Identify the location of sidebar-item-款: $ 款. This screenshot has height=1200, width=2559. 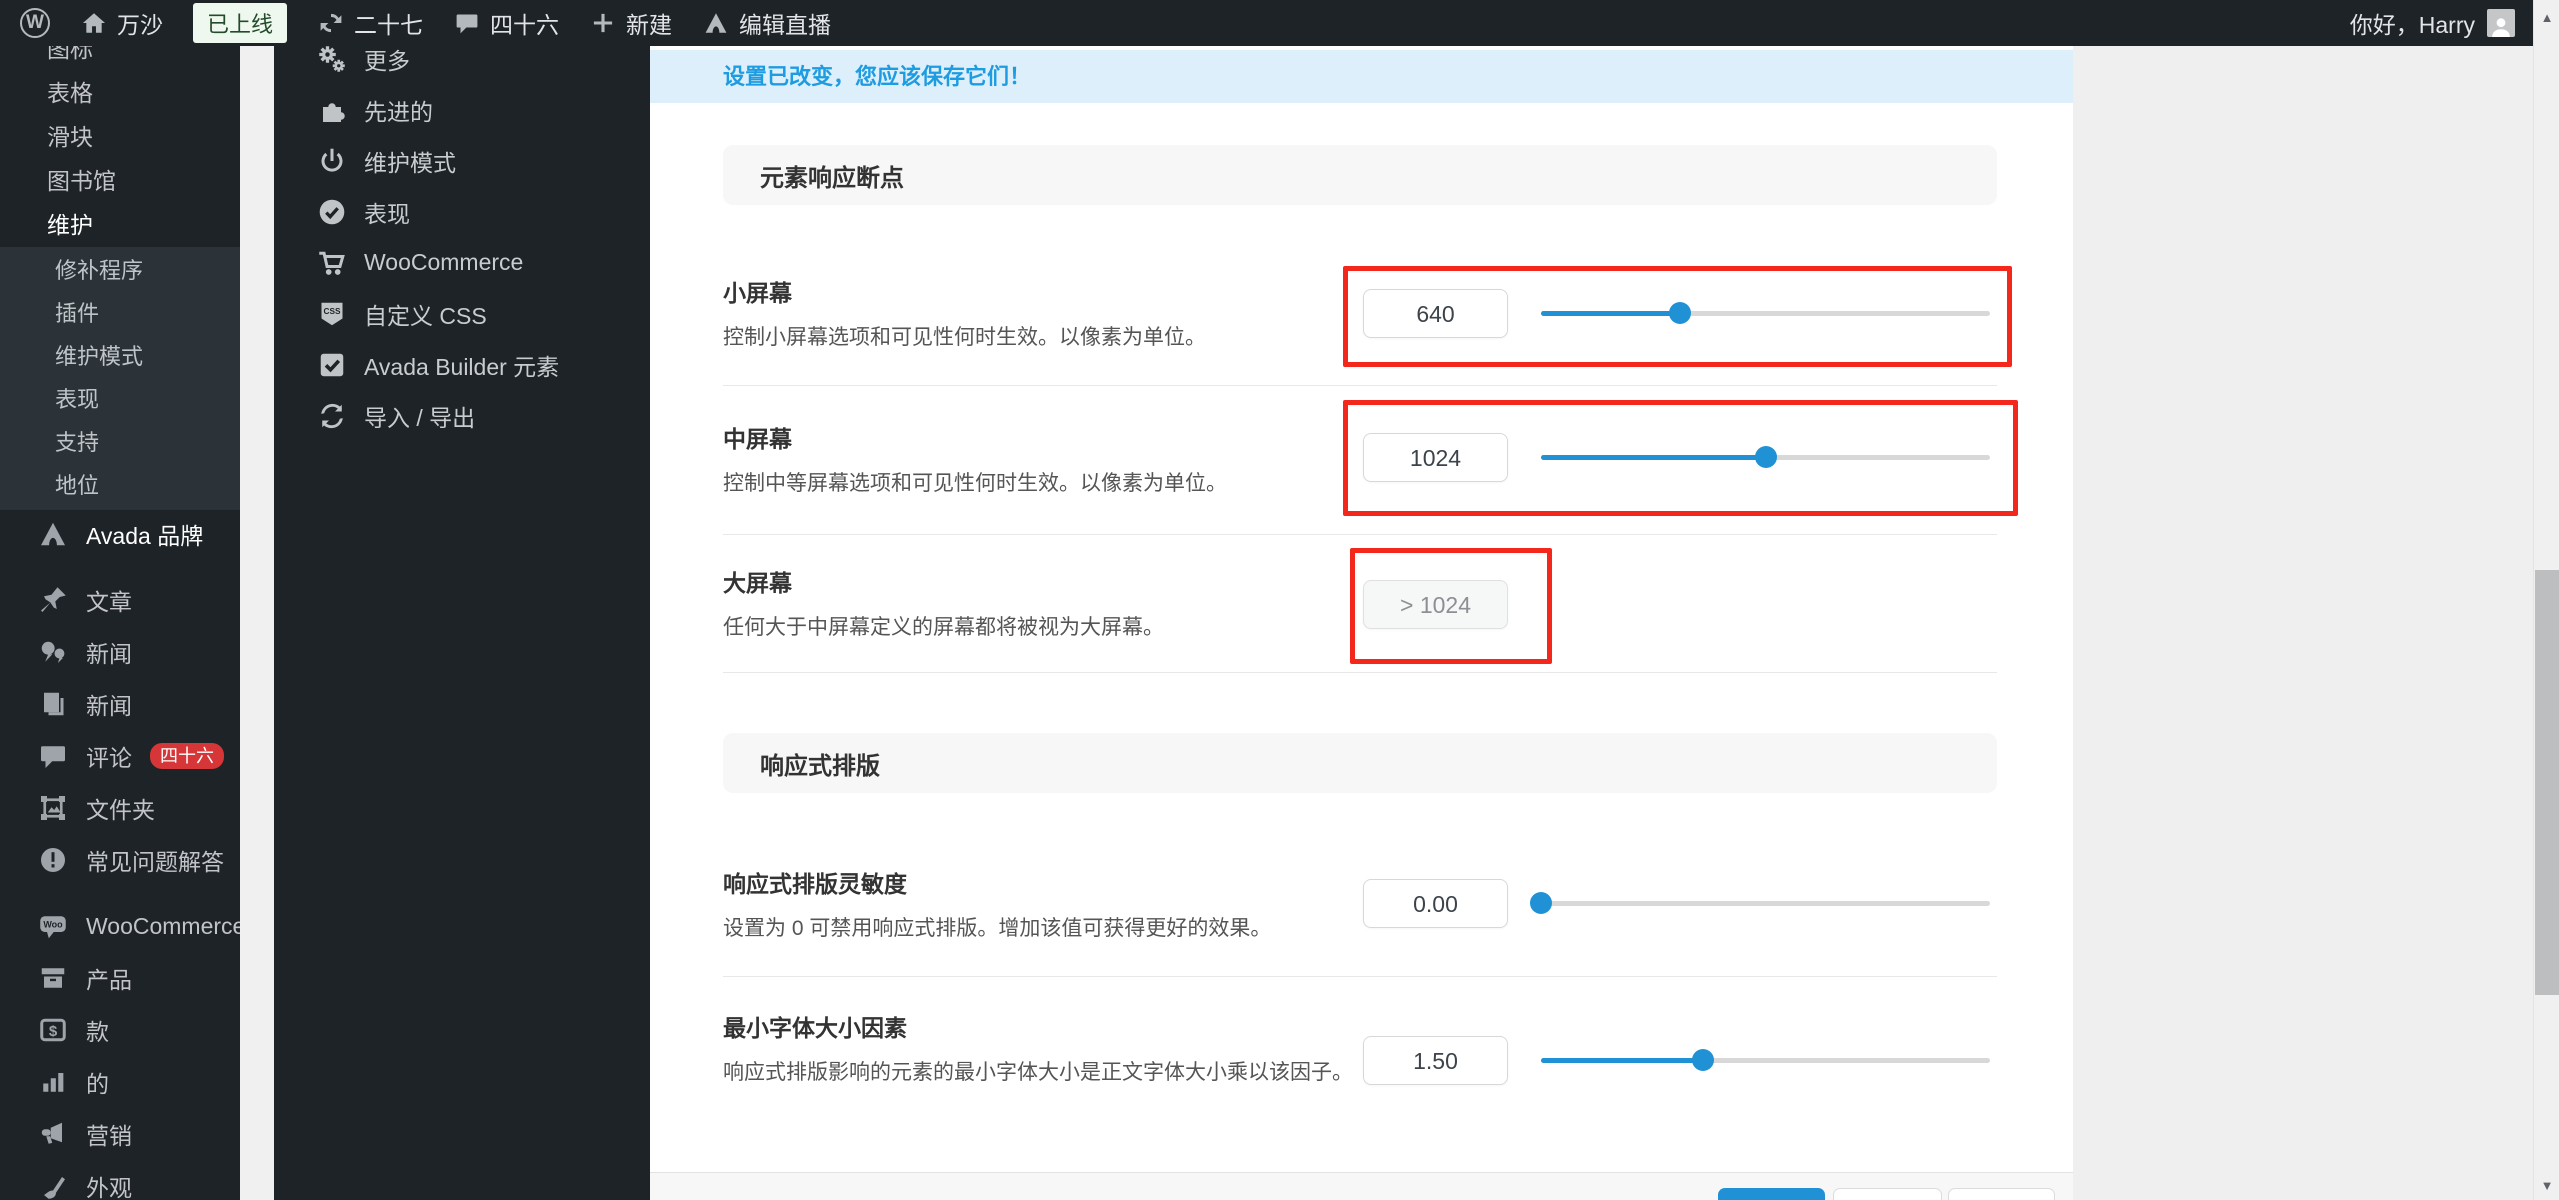
(120, 1030).